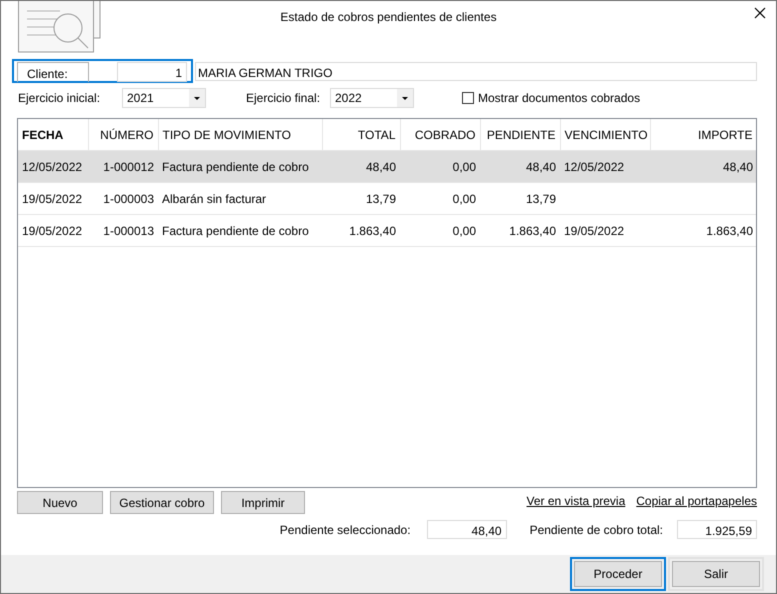  Describe the element at coordinates (717, 529) in the screenshot. I see `total-field: 1.925,59` at that location.